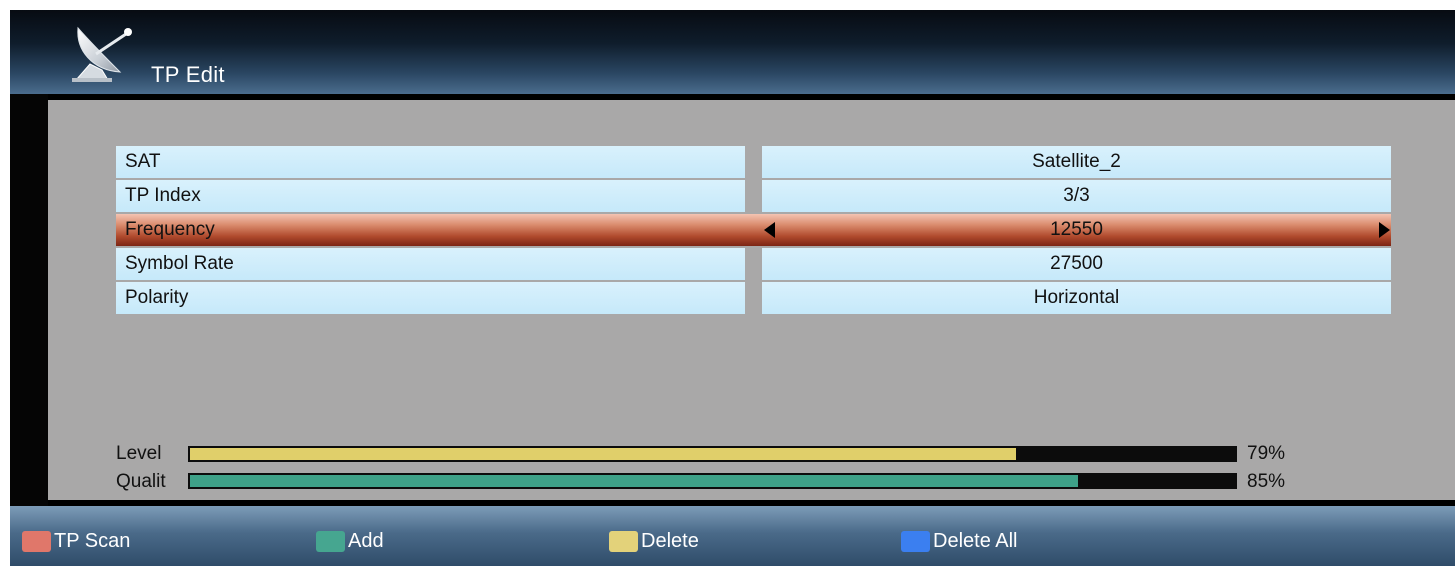  Describe the element at coordinates (1266, 481) in the screenshot. I see `quality-percent: 85%` at that location.